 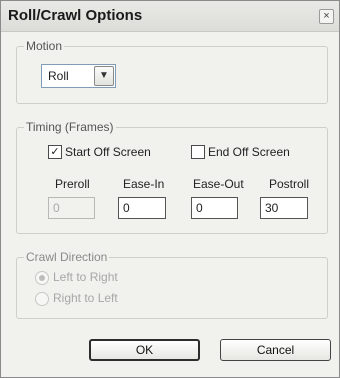 What do you see at coordinates (144, 184) in the screenshot?
I see `ease-in-label: Ease-In` at bounding box center [144, 184].